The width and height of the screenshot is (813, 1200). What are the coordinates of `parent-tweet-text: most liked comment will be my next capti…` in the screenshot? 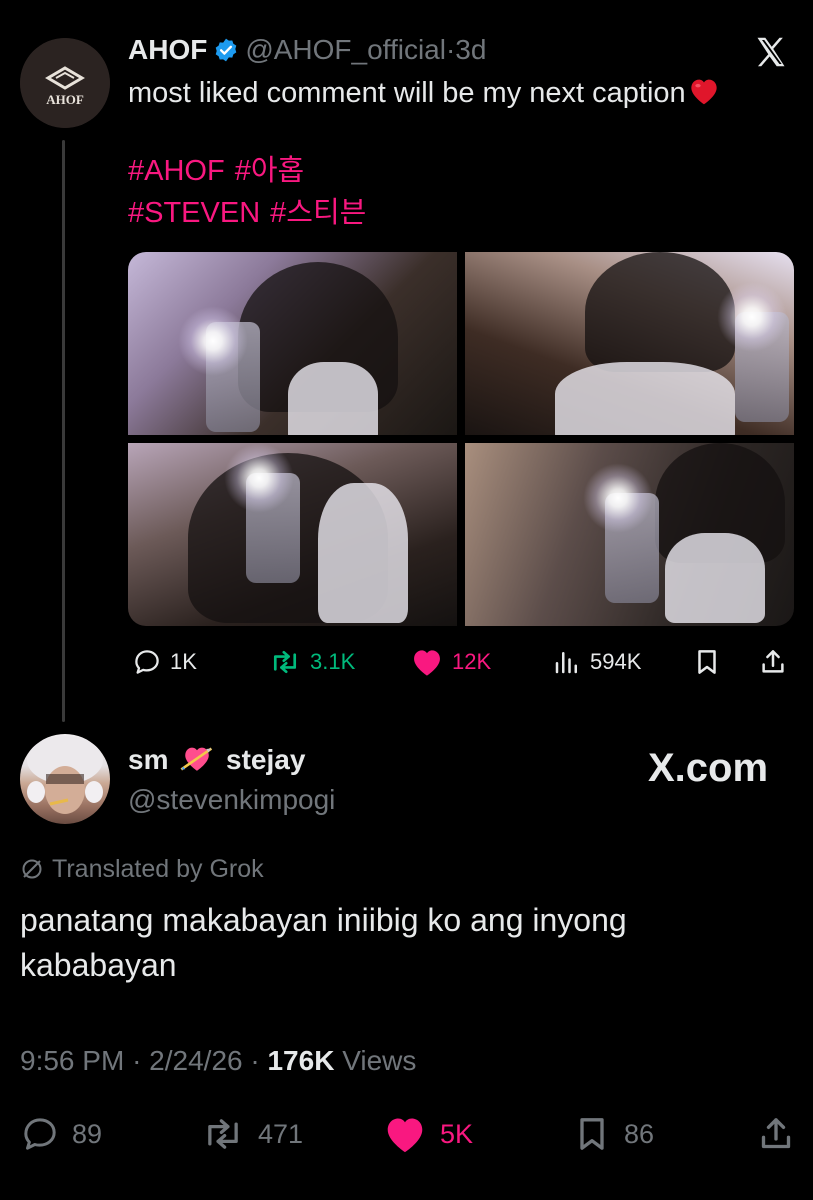 It's located at (424, 95).